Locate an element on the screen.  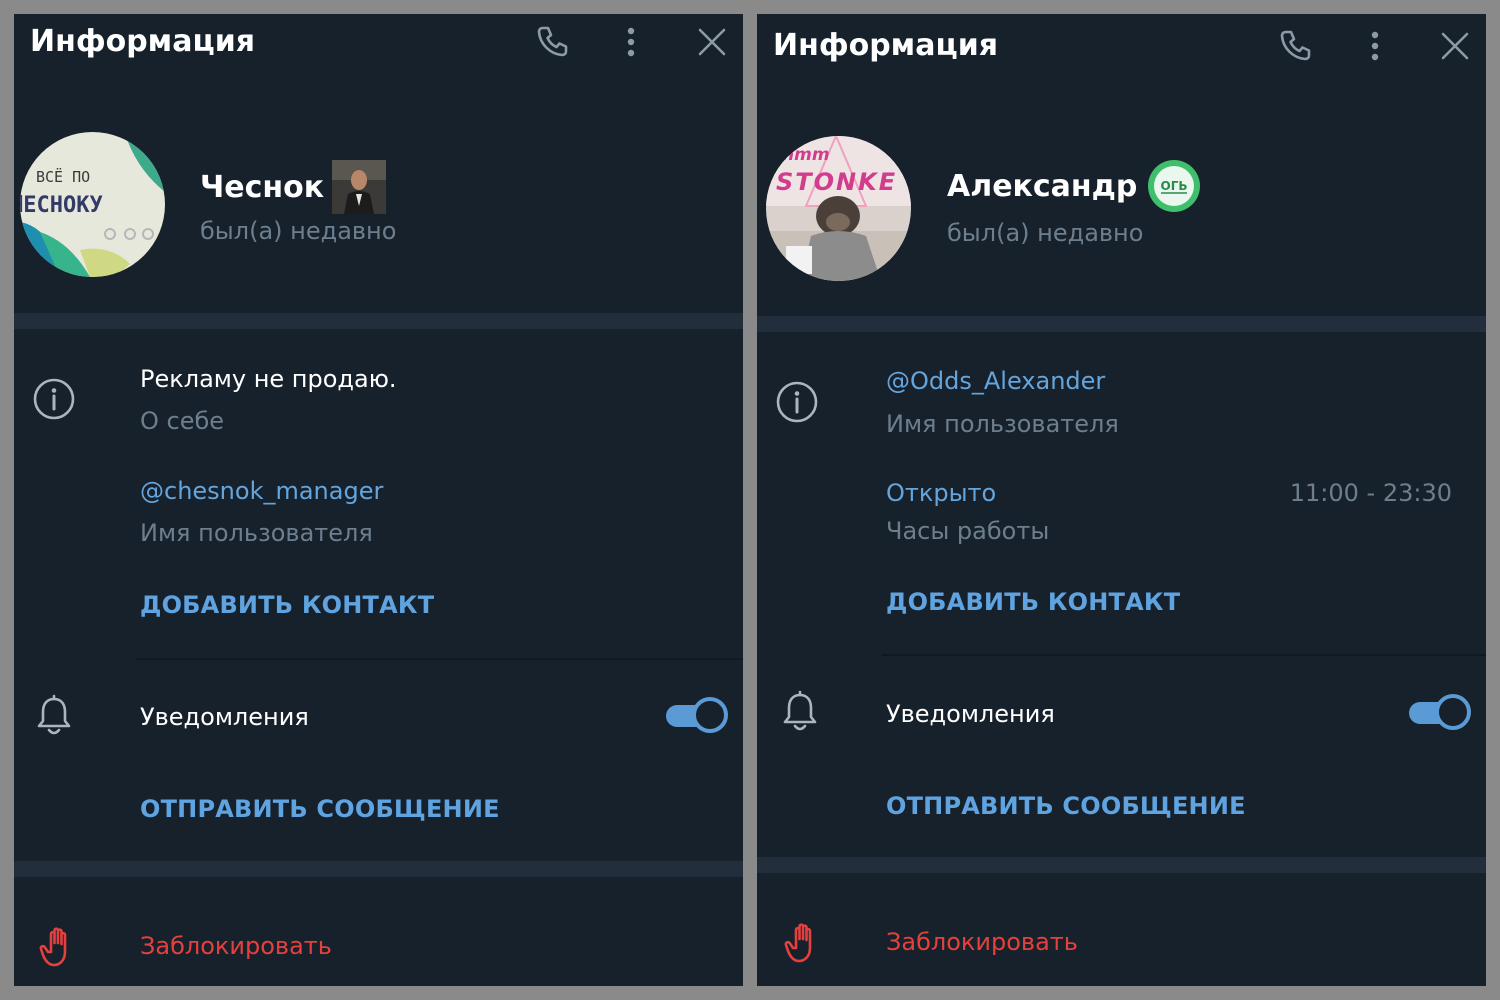
avatar-text-top: ВСЁ ПО is located at coordinates (63, 176).